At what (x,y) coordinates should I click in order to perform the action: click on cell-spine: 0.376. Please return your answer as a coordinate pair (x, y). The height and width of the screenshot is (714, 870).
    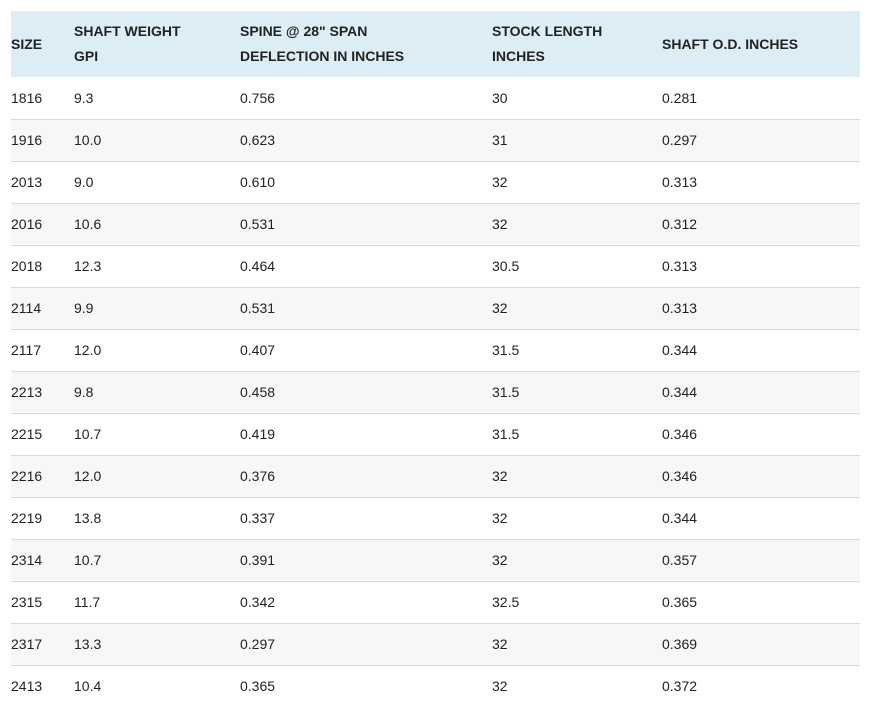
    Looking at the image, I should click on (258, 476).